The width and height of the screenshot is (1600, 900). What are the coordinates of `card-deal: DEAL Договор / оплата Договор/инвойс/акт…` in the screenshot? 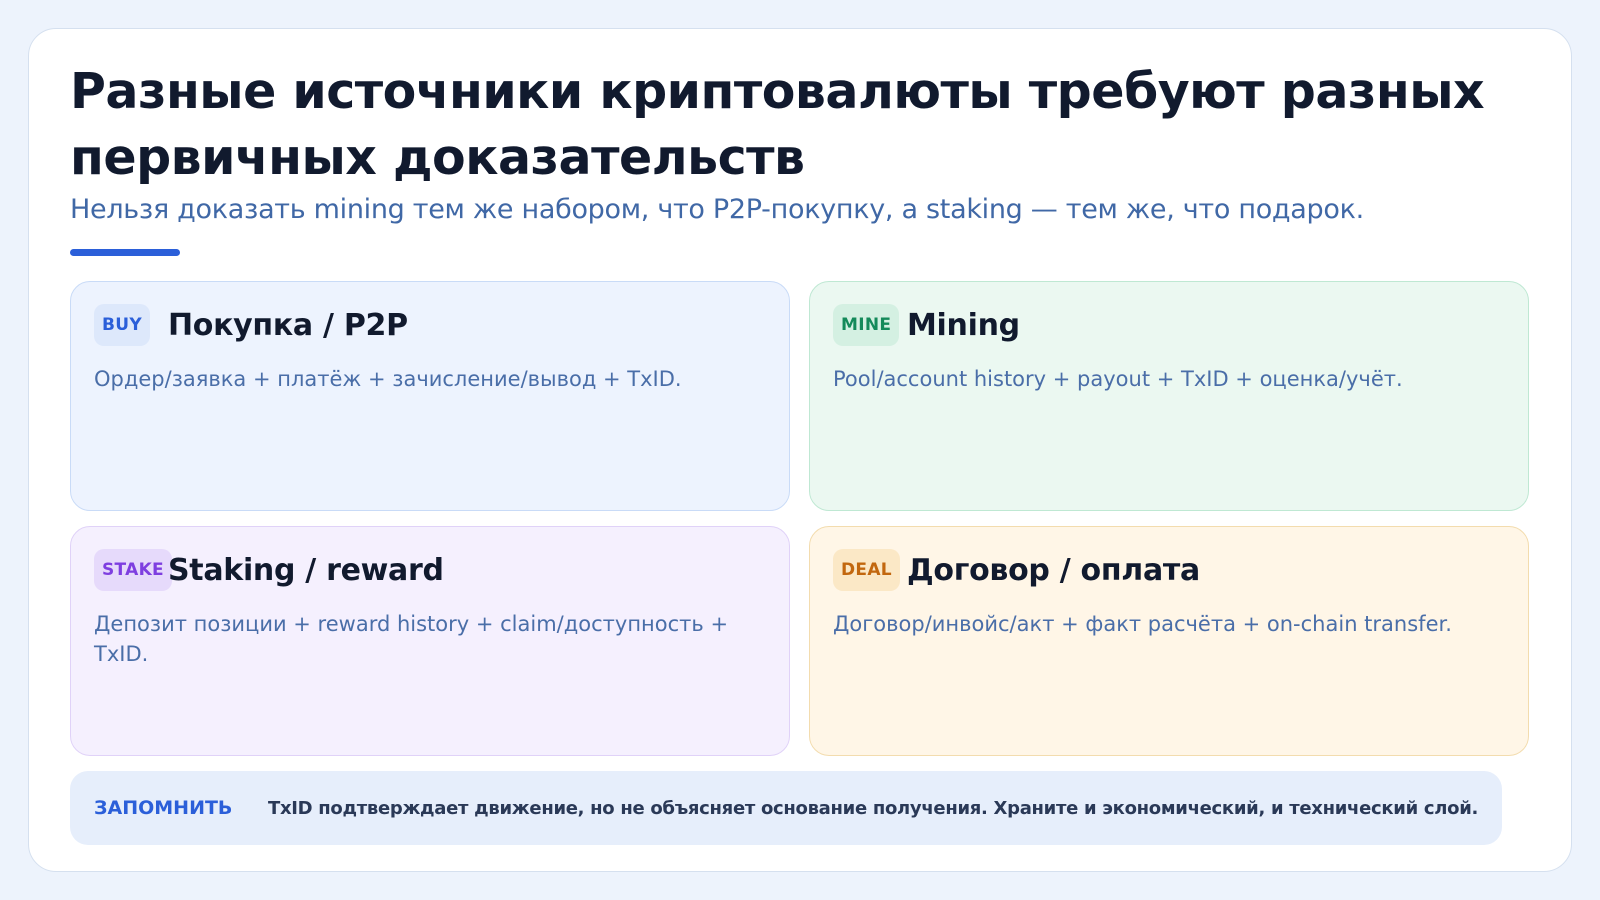 It's located at (1169, 641).